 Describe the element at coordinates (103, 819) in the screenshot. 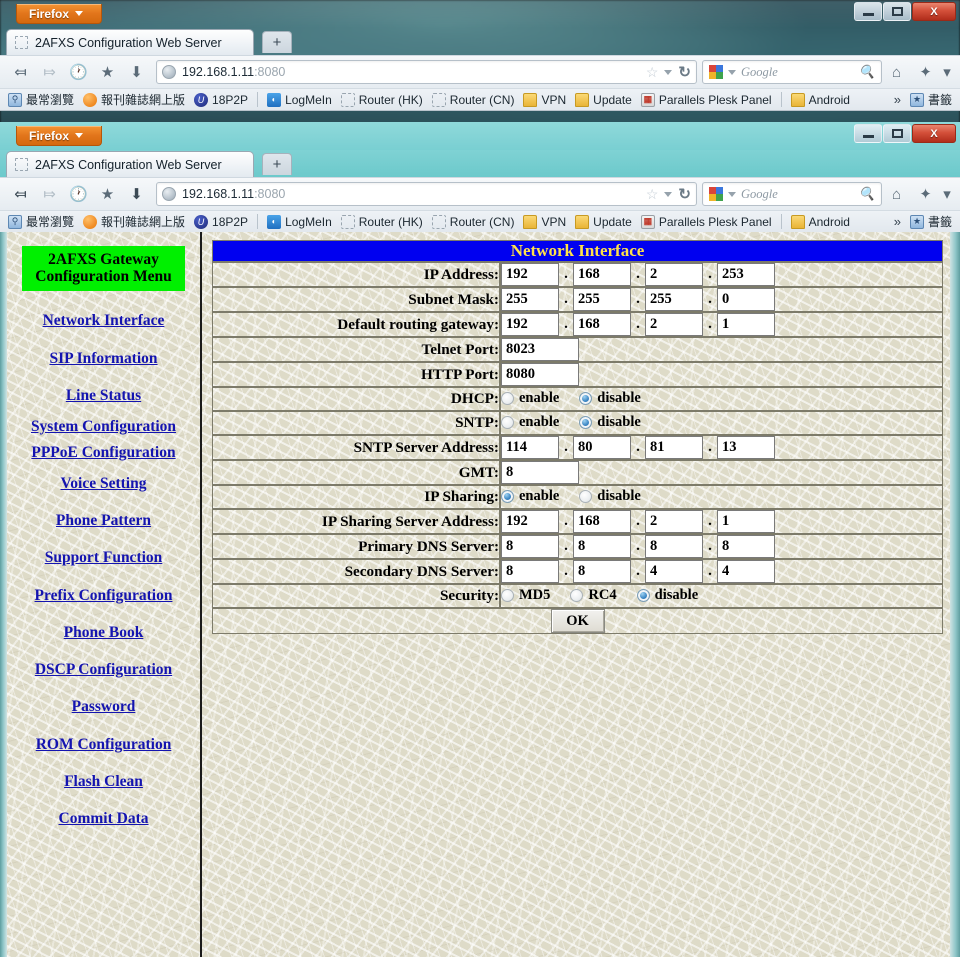

I see `sidebar-item-commit-data: Commit Data` at that location.